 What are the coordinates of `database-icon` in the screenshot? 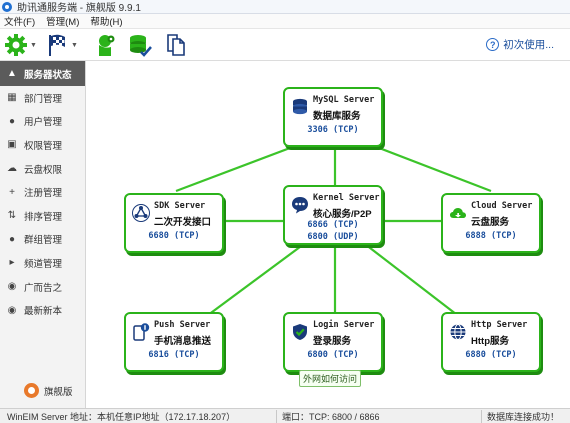 It's located at (300, 106).